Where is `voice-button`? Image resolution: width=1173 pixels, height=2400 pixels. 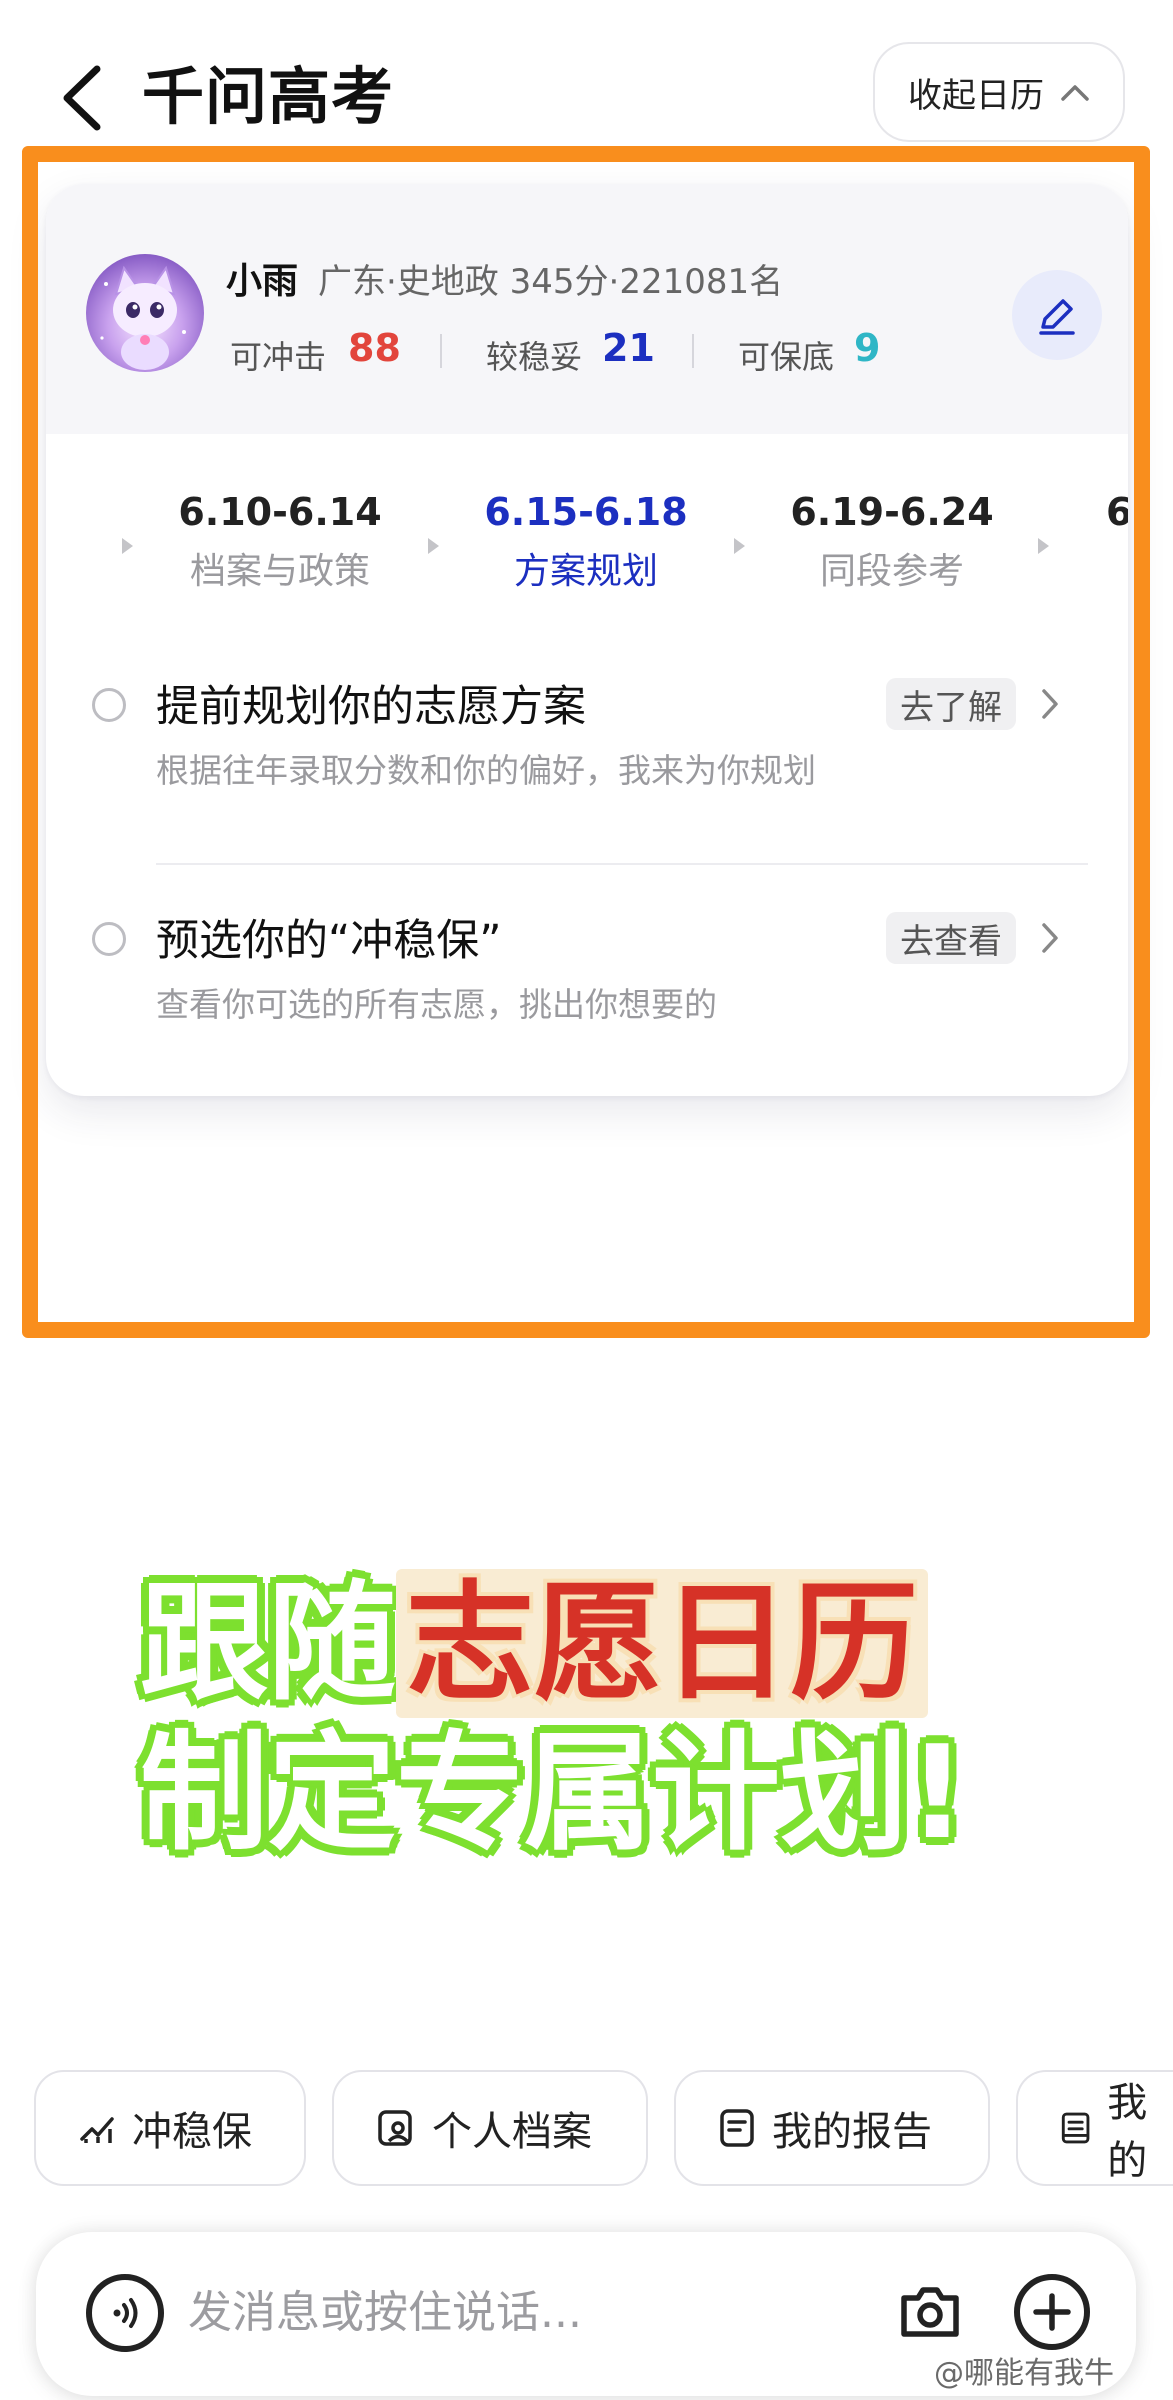 voice-button is located at coordinates (125, 2313).